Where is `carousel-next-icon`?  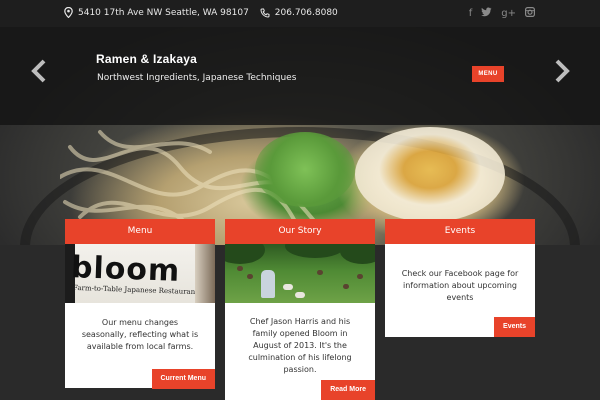 carousel-next-icon is located at coordinates (562, 71).